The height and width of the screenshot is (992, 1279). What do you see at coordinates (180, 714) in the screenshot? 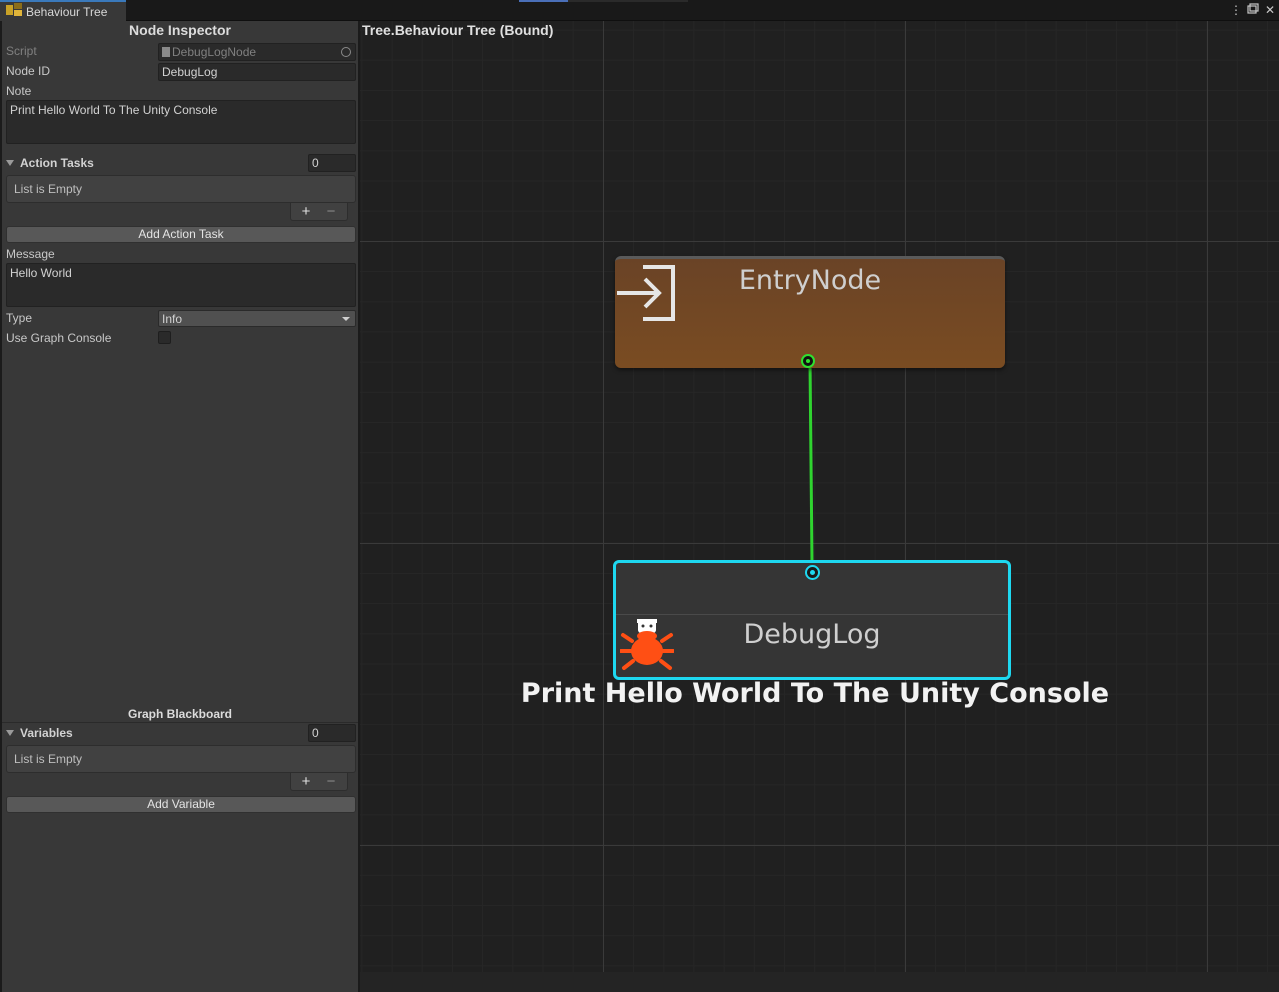
I see `blackboard-title: Graph Blackboard` at bounding box center [180, 714].